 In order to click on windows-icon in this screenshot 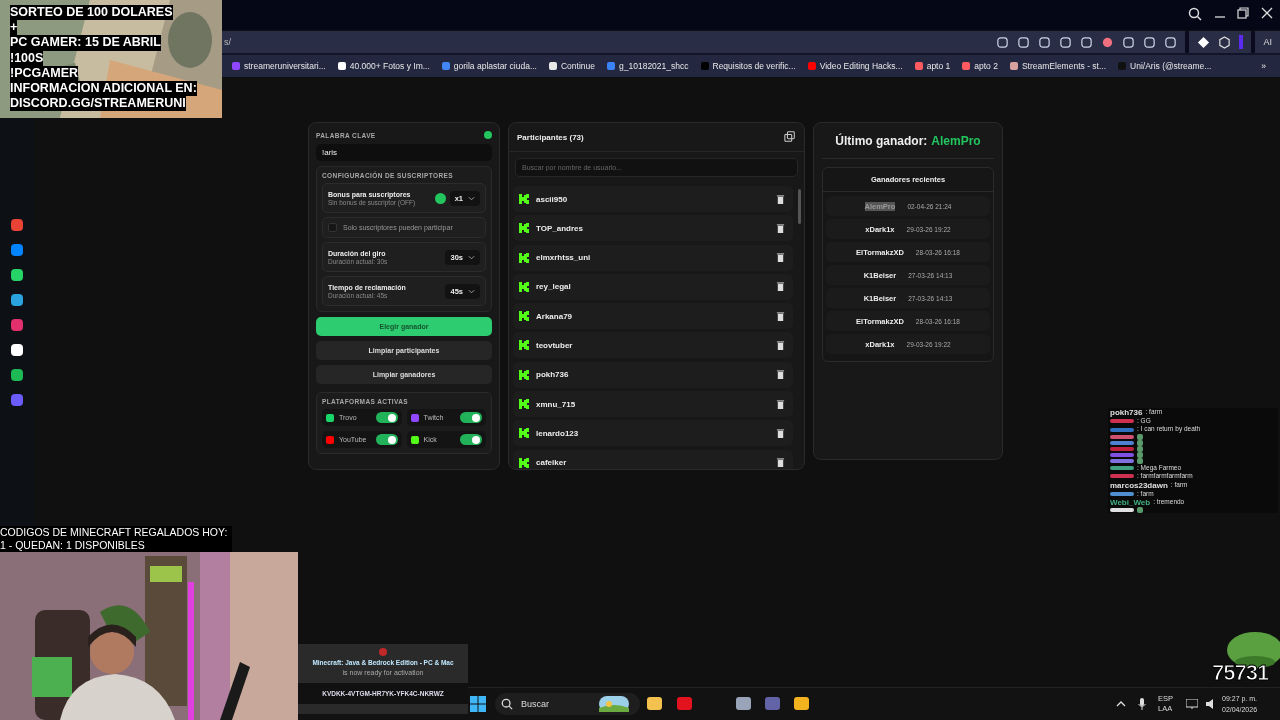, I will do `click(478, 704)`.